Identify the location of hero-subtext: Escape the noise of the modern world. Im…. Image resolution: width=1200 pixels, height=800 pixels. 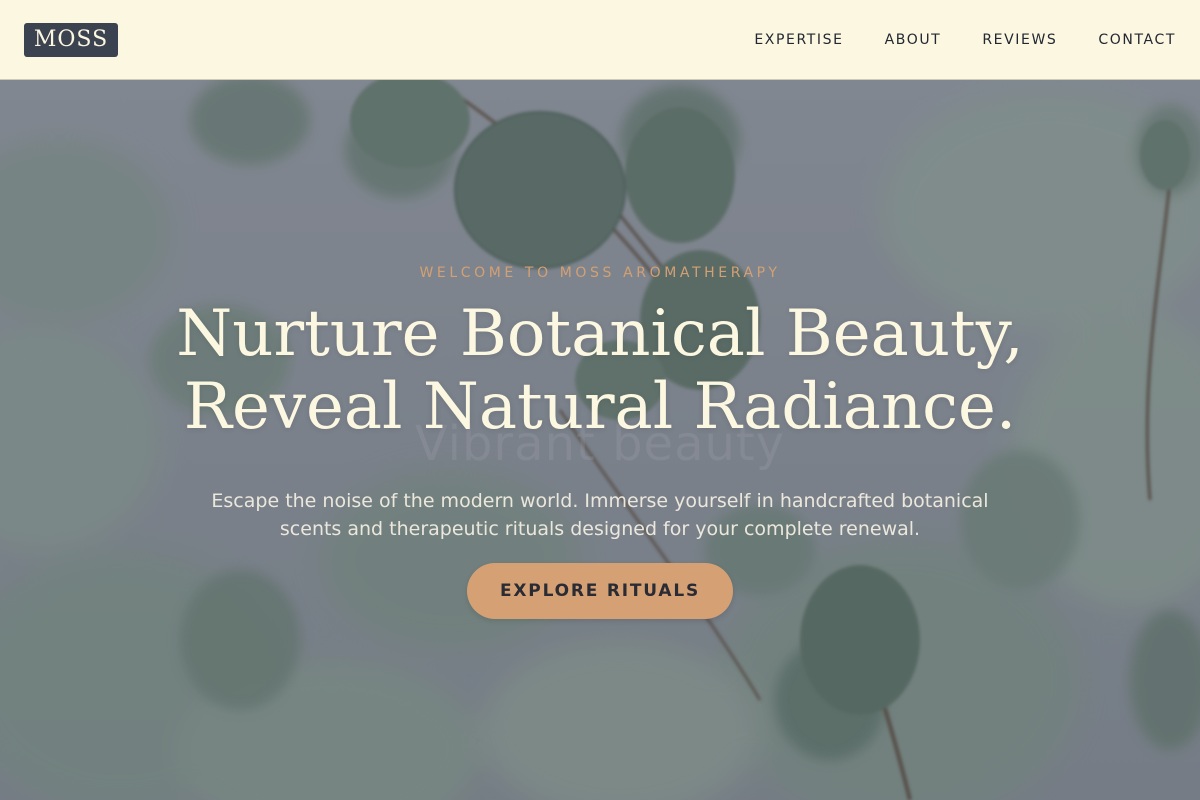
(600, 515).